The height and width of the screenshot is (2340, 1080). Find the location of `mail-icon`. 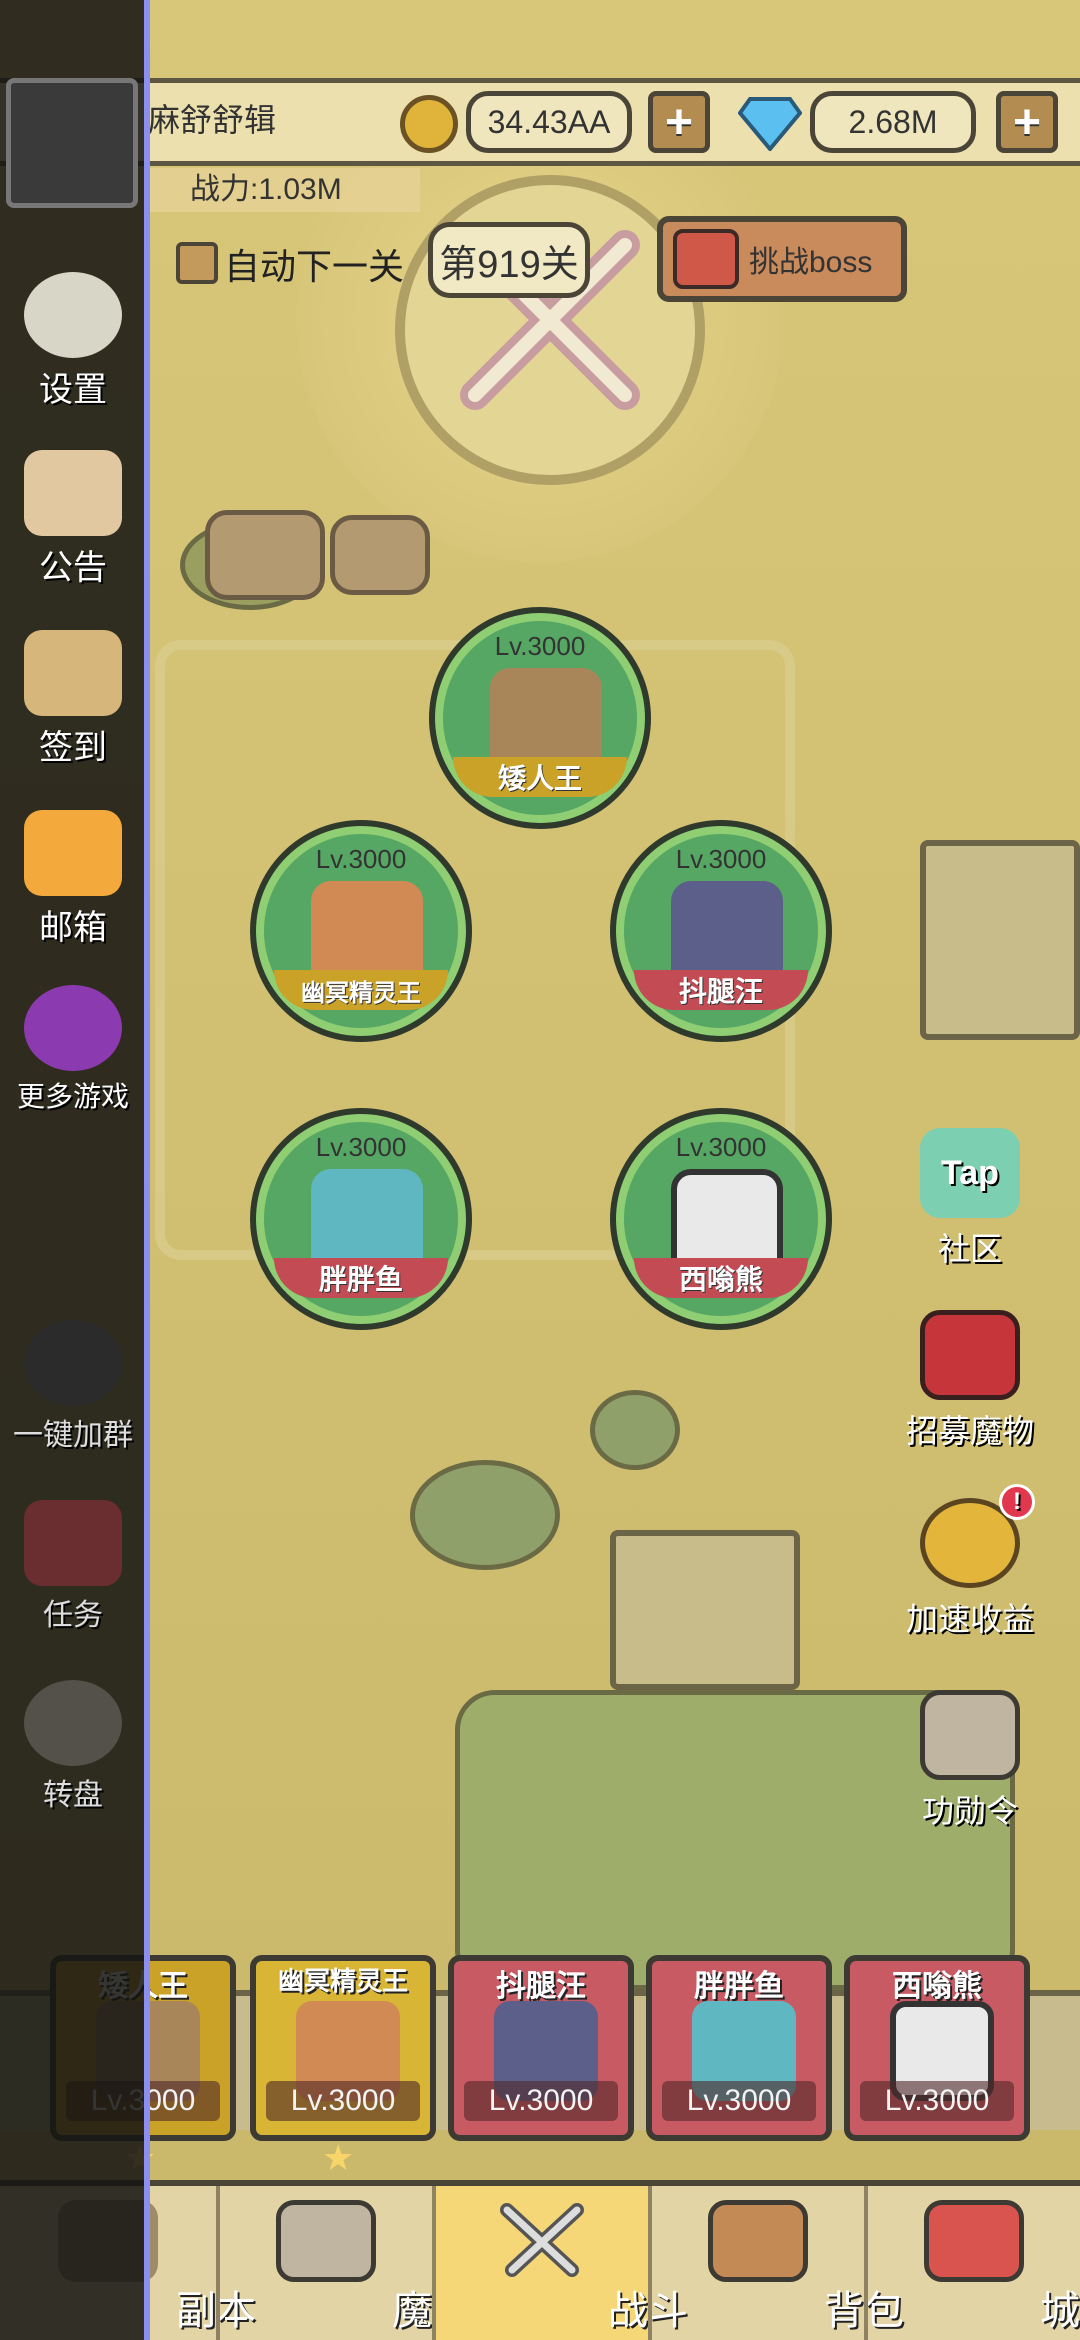

mail-icon is located at coordinates (73, 853).